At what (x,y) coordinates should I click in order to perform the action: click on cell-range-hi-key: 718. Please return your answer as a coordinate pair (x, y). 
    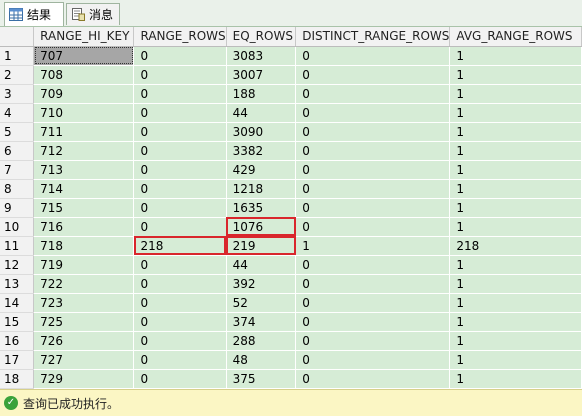
    Looking at the image, I should click on (84, 246).